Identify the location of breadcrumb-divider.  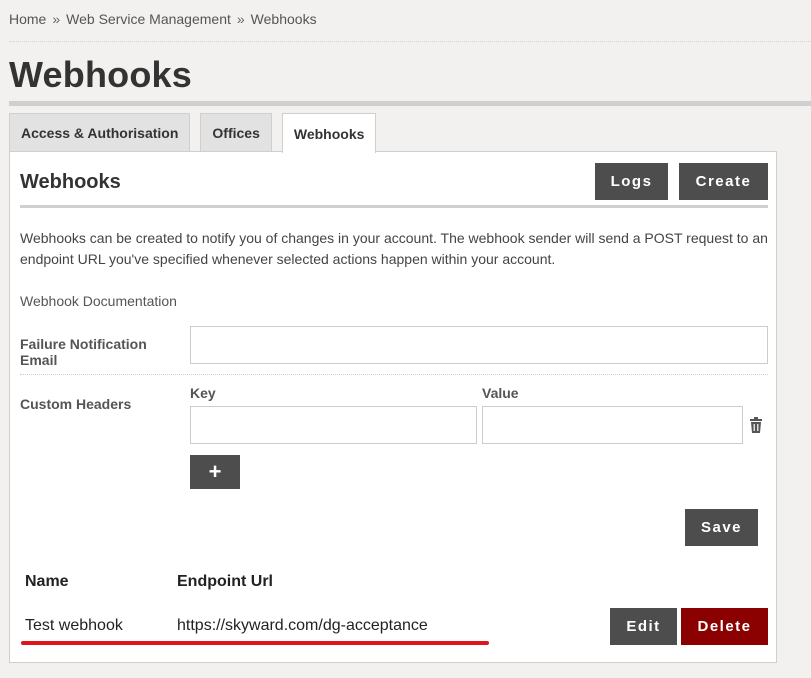
(410, 41).